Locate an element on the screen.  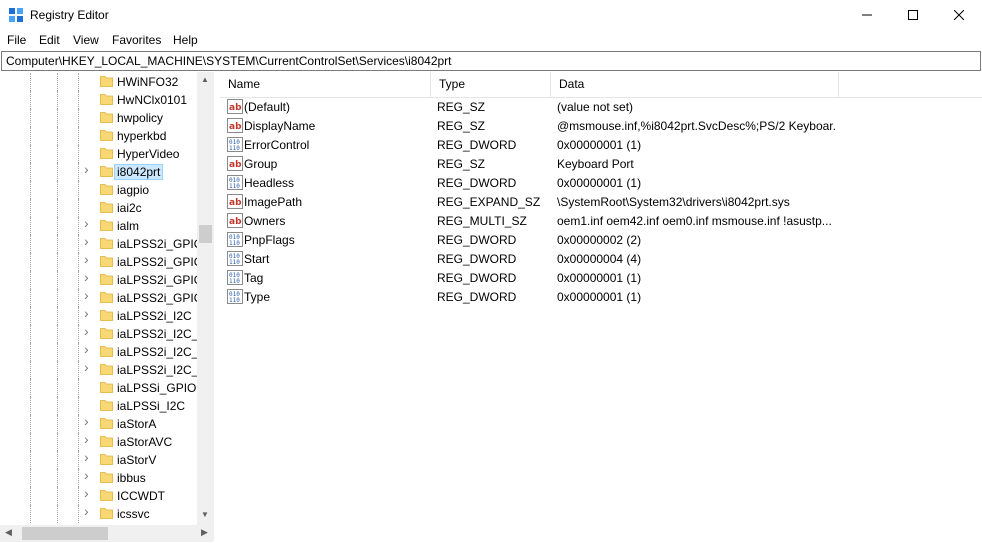
tree-item: HyperVideo is located at coordinates (98, 154).